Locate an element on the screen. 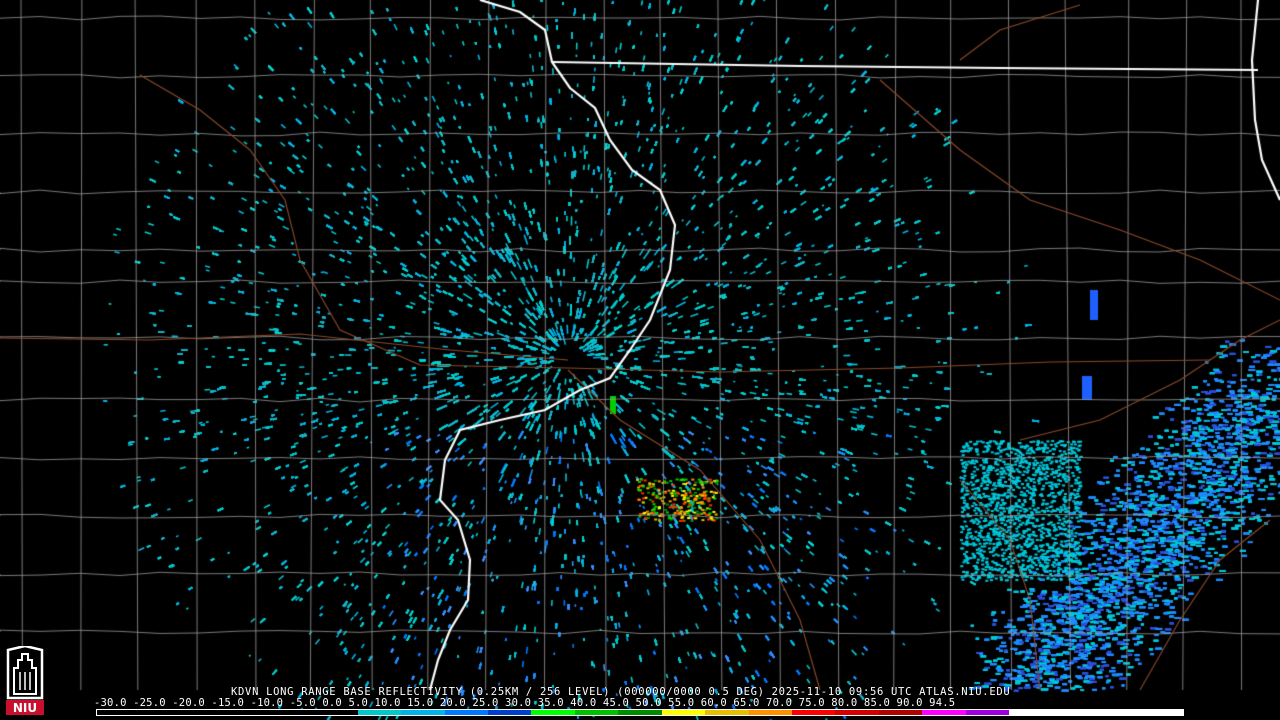 This screenshot has height=720, width=1280. scale-label: 35.0 is located at coordinates (550, 703).